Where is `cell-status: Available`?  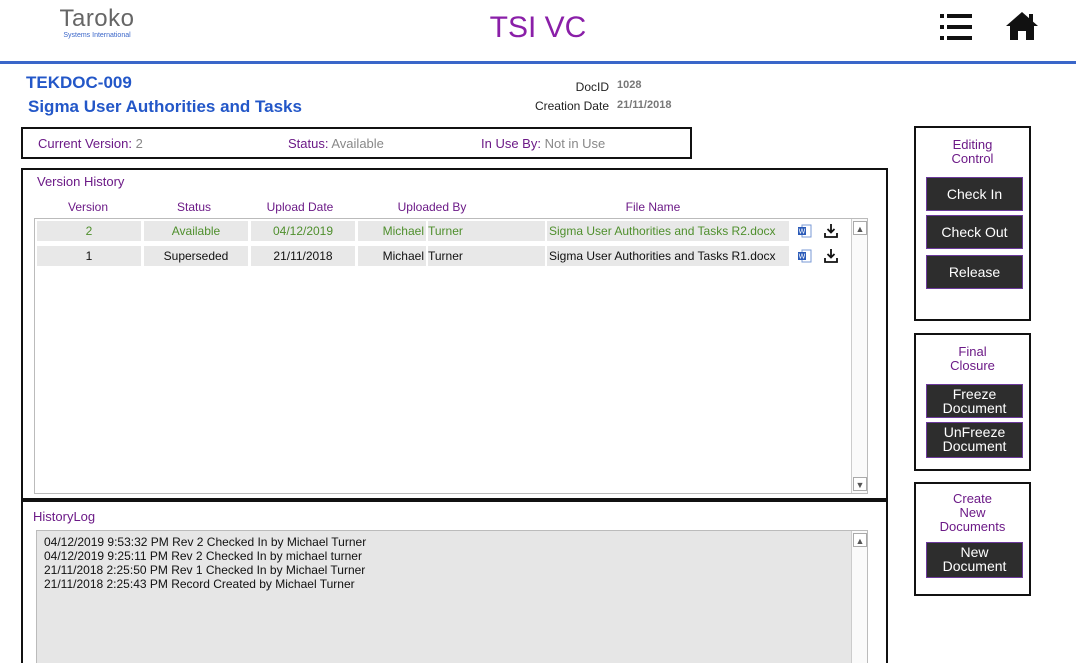 cell-status: Available is located at coordinates (196, 231).